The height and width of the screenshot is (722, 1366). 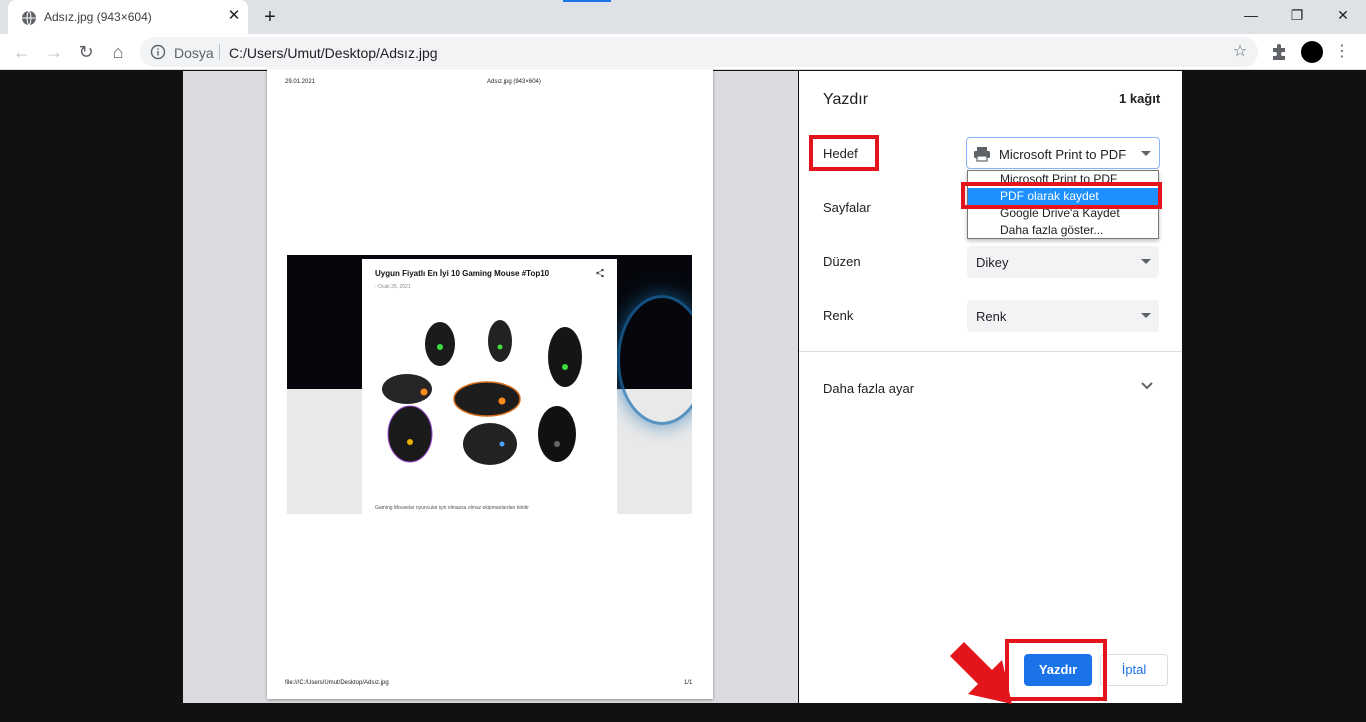 I want to click on pages-label: Sayfalar, so click(x=847, y=207).